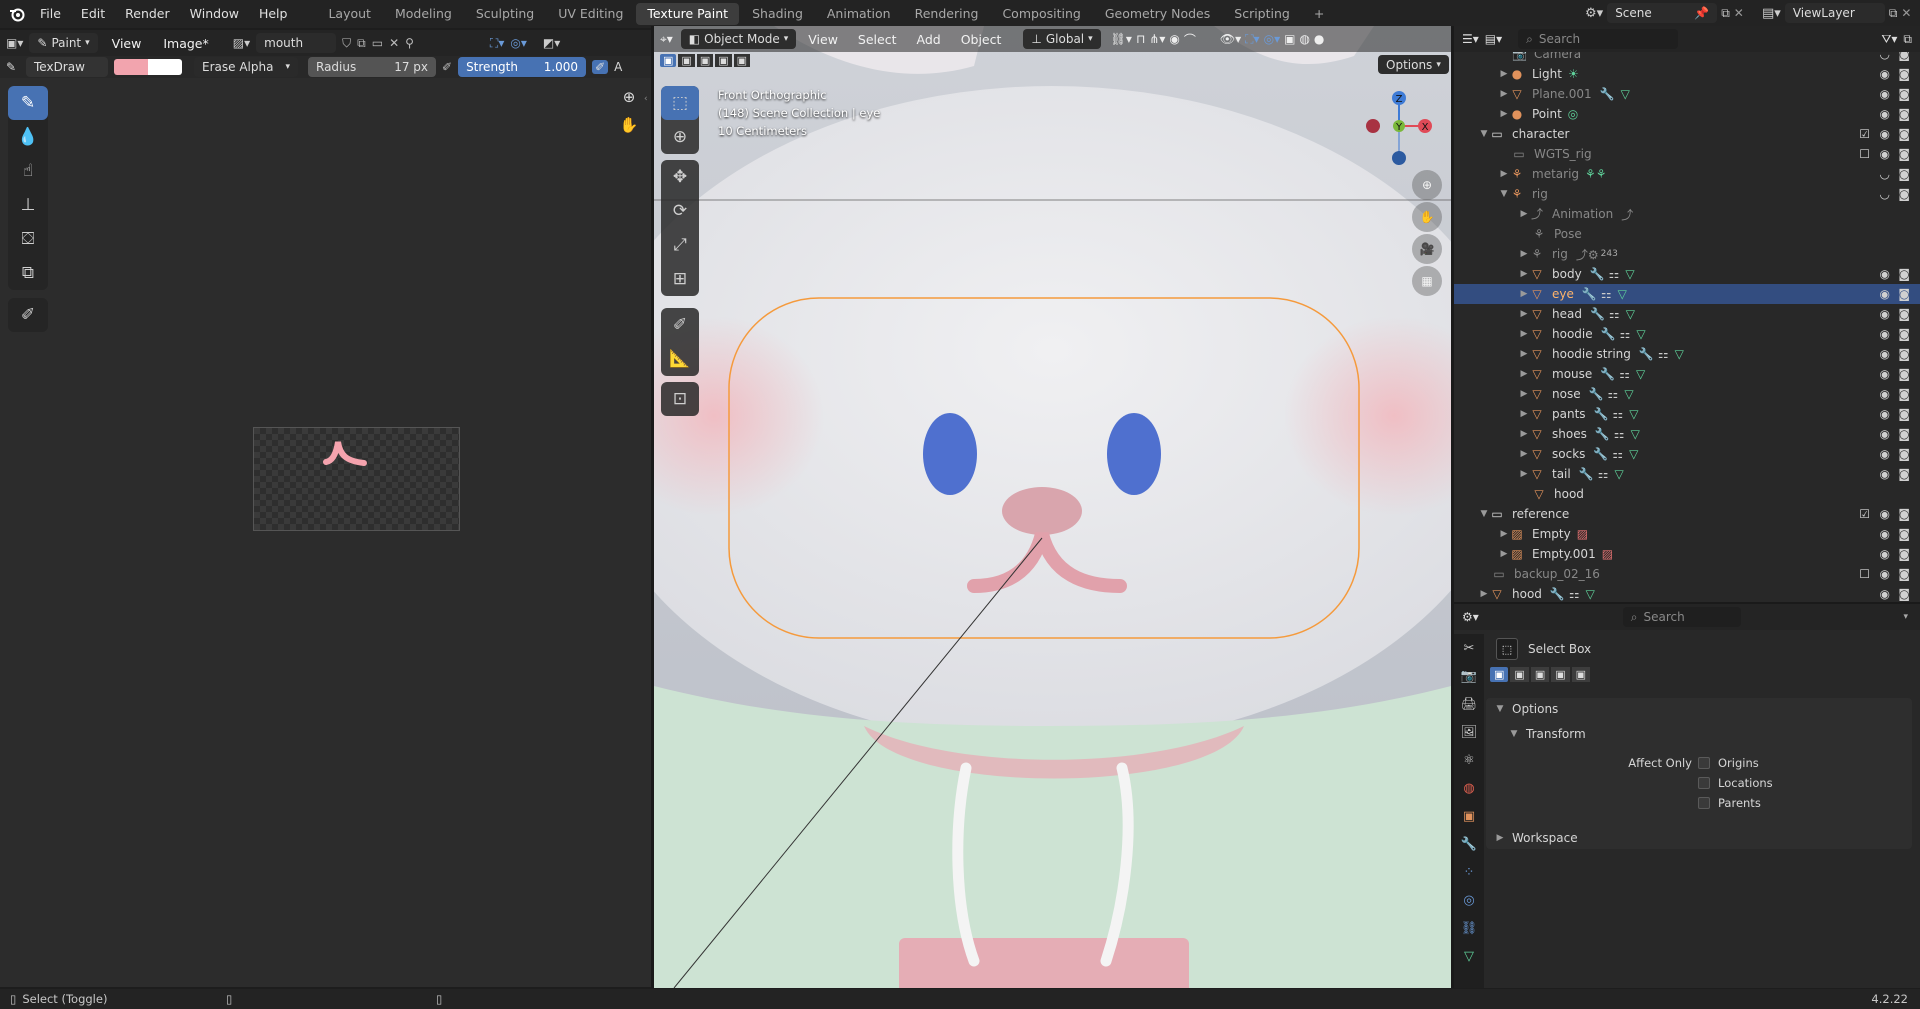 The height and width of the screenshot is (1009, 1920). Describe the element at coordinates (738, 39) in the screenshot. I see `mode-dropdown: ◧ Object Mode ▾` at that location.